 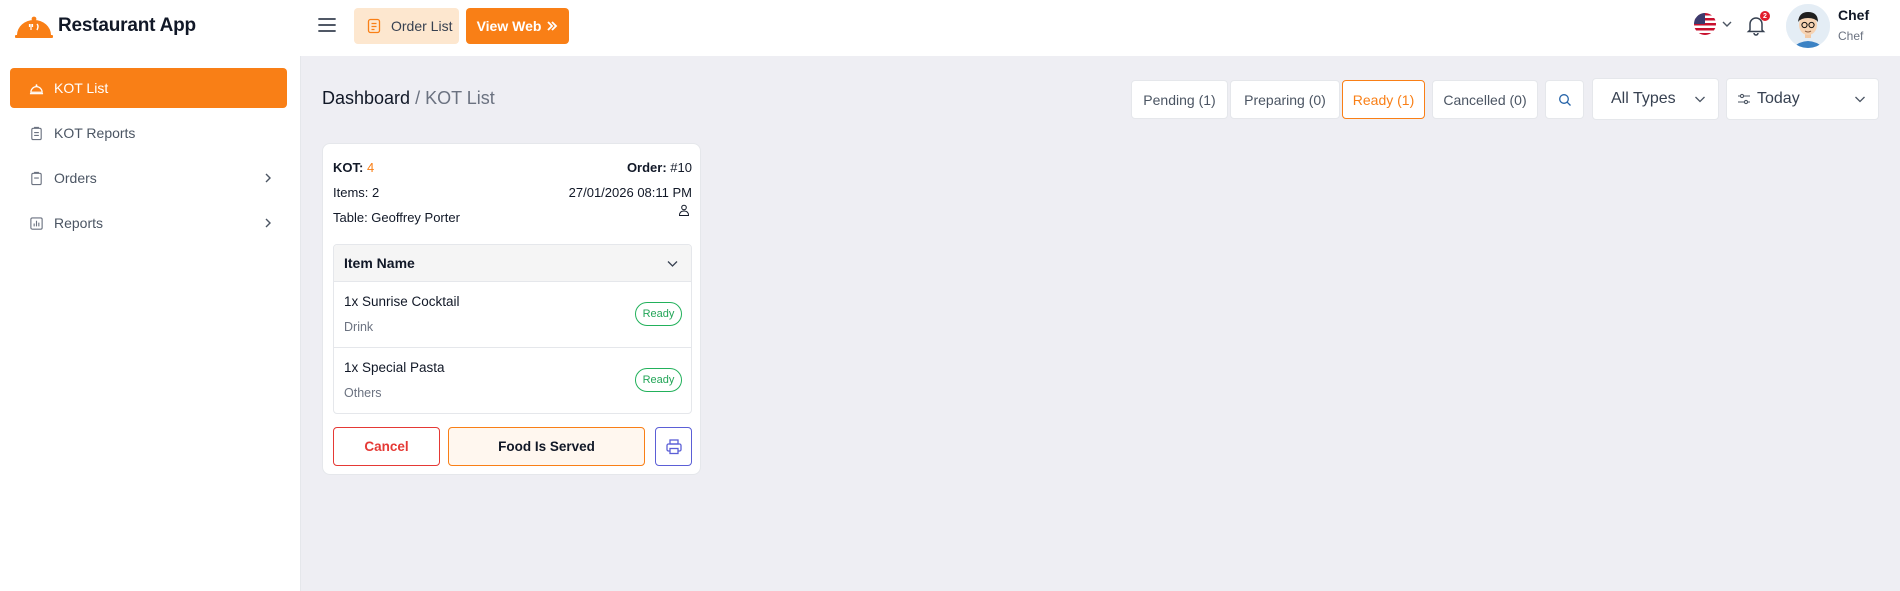 What do you see at coordinates (646, 167) in the screenshot?
I see `order-label: Order:` at bounding box center [646, 167].